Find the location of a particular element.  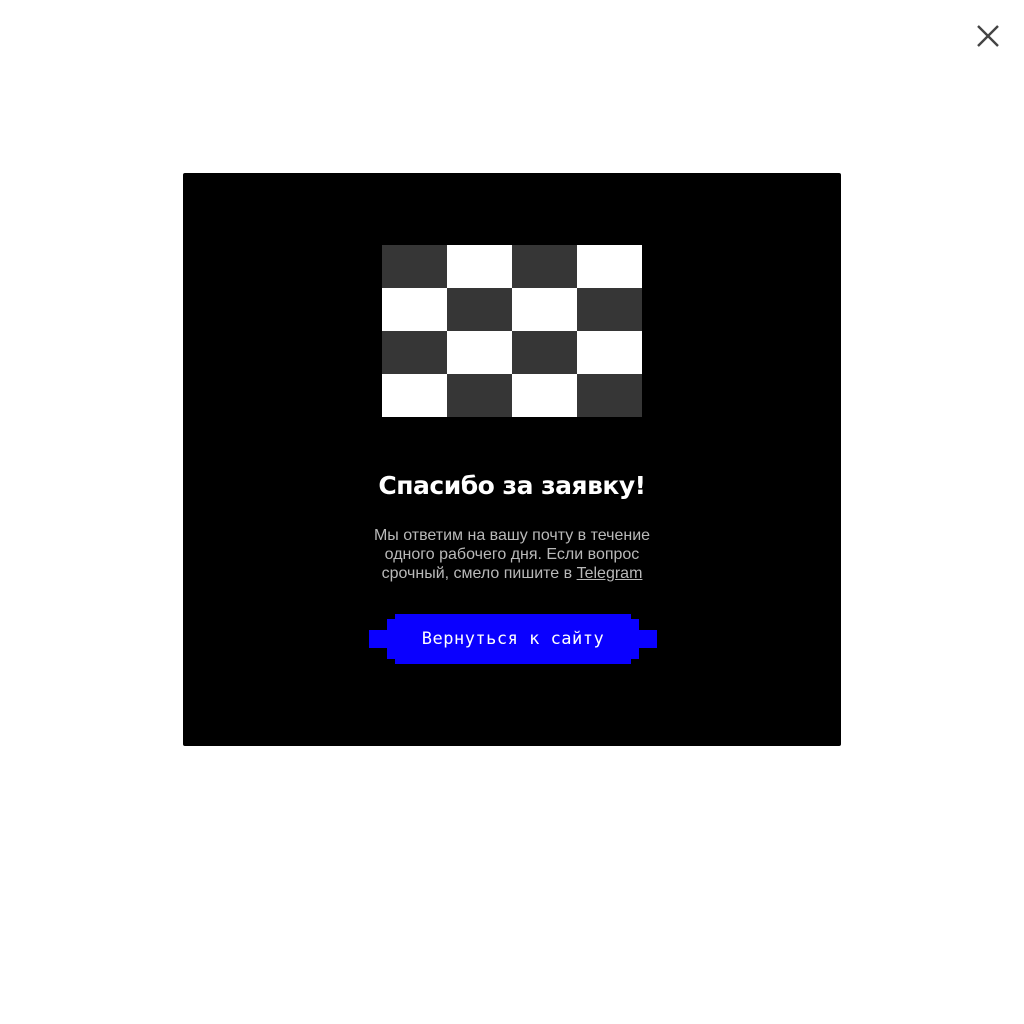

close-icon is located at coordinates (988, 36).